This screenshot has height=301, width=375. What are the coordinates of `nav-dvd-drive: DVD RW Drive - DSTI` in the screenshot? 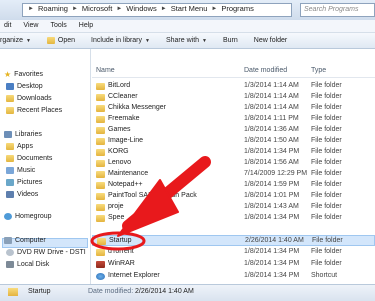 It's located at (46, 252).